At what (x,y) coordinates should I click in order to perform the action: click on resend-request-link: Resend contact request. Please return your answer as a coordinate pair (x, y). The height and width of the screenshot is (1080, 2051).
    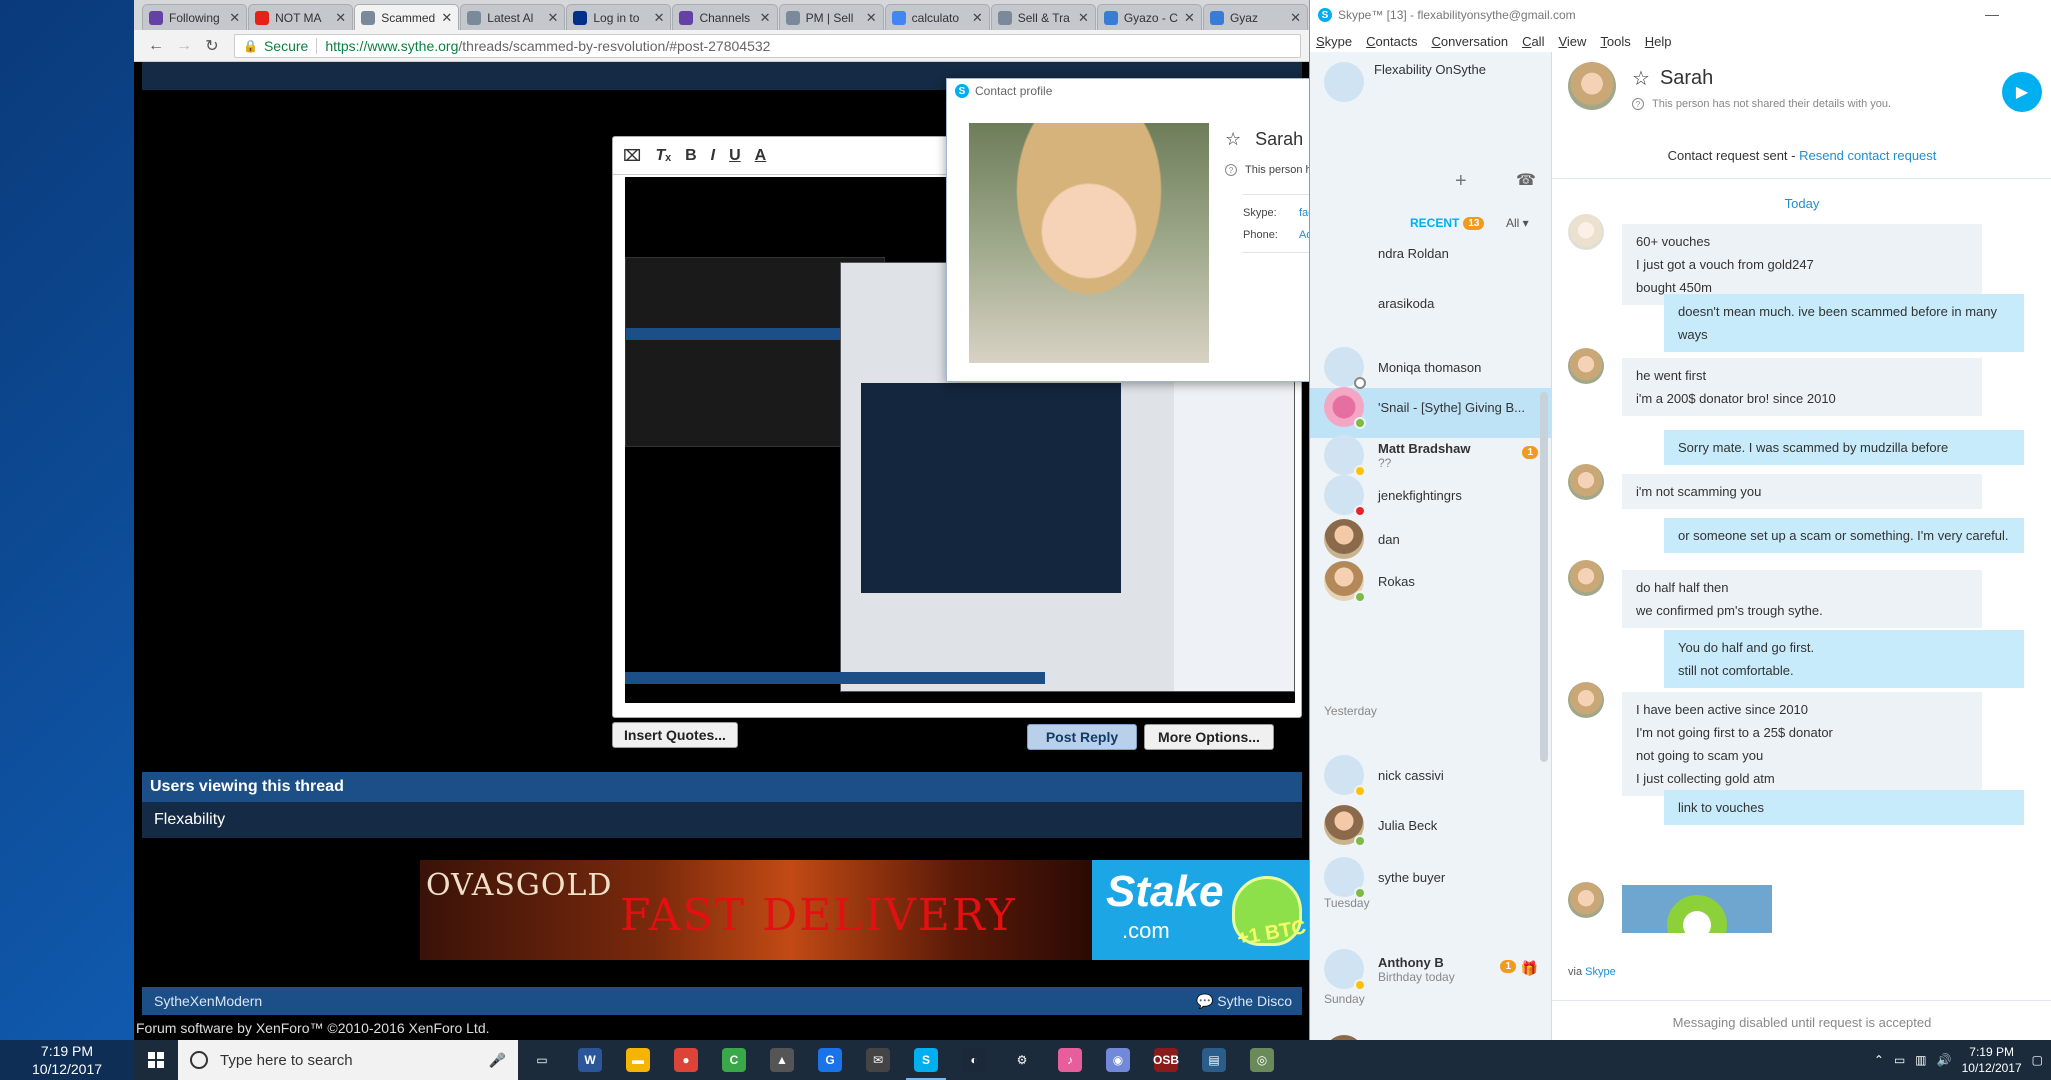
    Looking at the image, I should click on (1867, 155).